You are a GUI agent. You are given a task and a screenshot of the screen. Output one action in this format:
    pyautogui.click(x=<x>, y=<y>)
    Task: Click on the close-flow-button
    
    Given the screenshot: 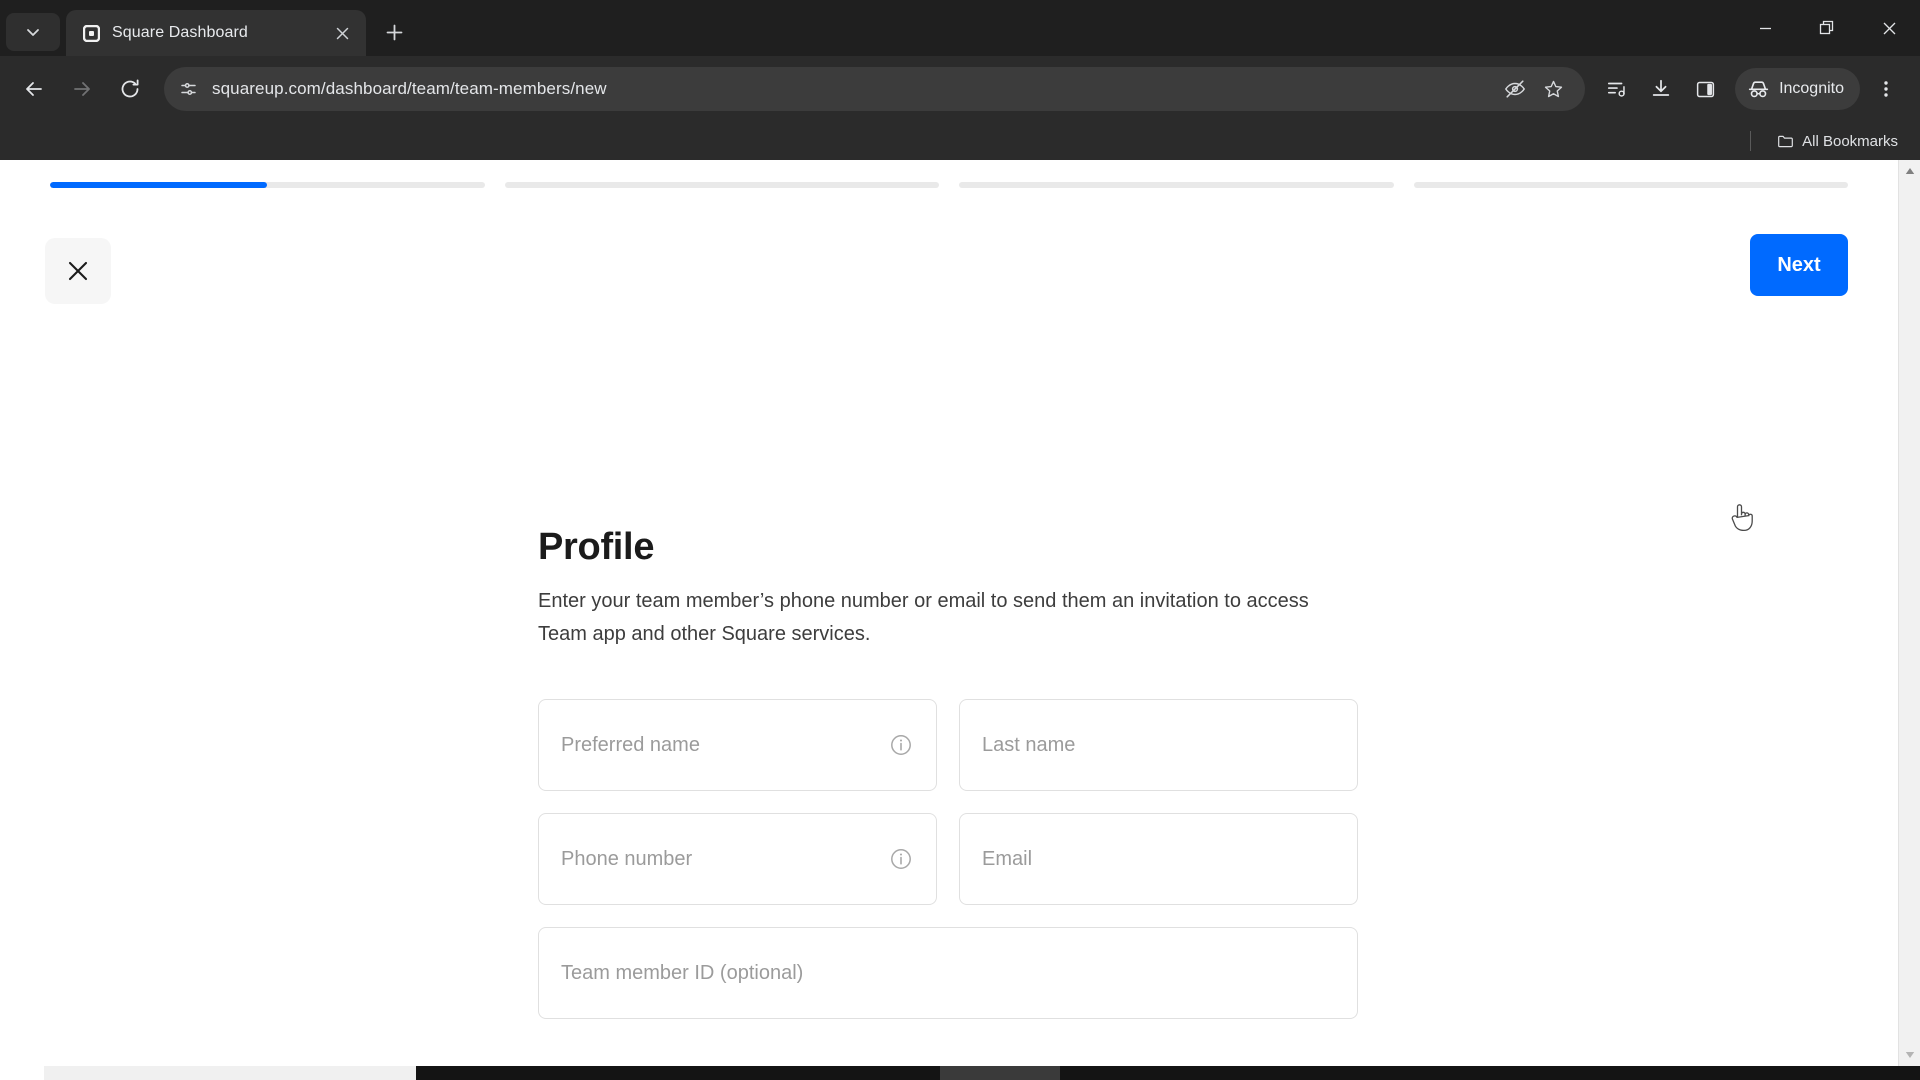 What is the action you would take?
    pyautogui.click(x=78, y=271)
    